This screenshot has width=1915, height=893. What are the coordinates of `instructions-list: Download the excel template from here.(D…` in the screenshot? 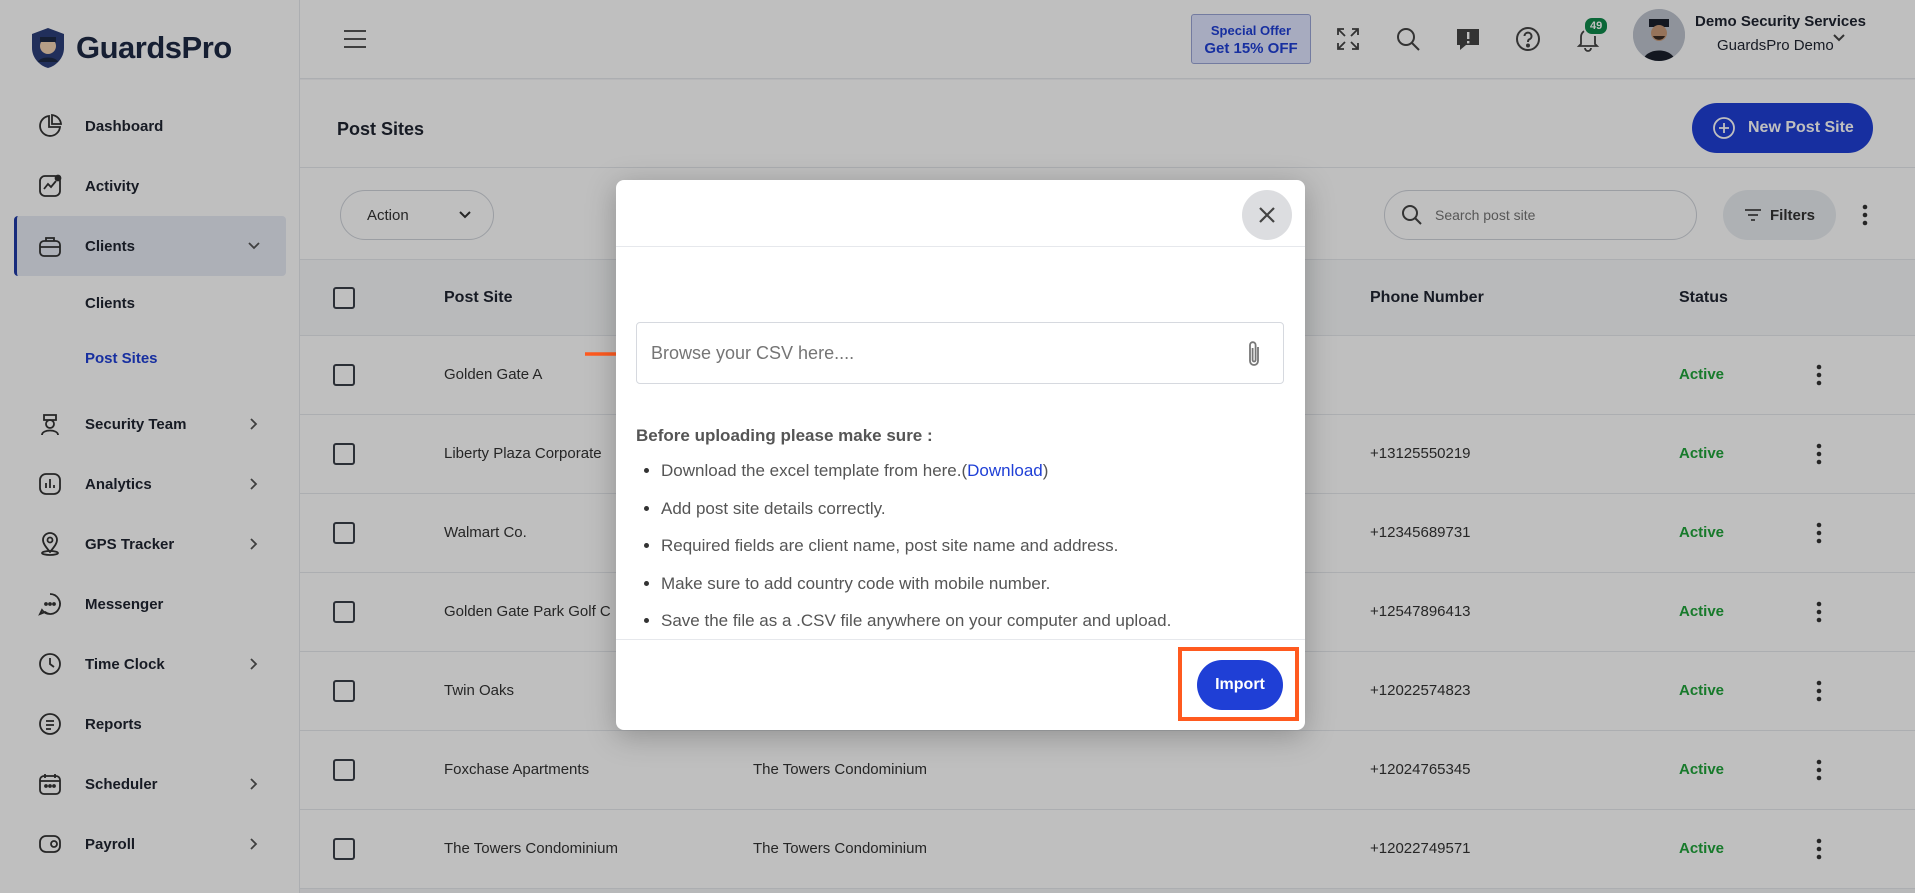 It's located at (916, 546).